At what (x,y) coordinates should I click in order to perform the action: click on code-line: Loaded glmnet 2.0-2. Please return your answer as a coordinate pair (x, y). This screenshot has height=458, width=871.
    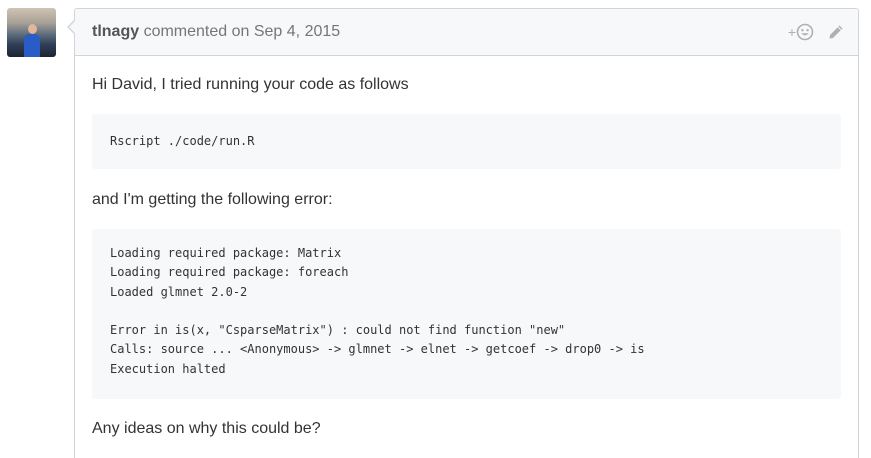
    Looking at the image, I should click on (179, 291).